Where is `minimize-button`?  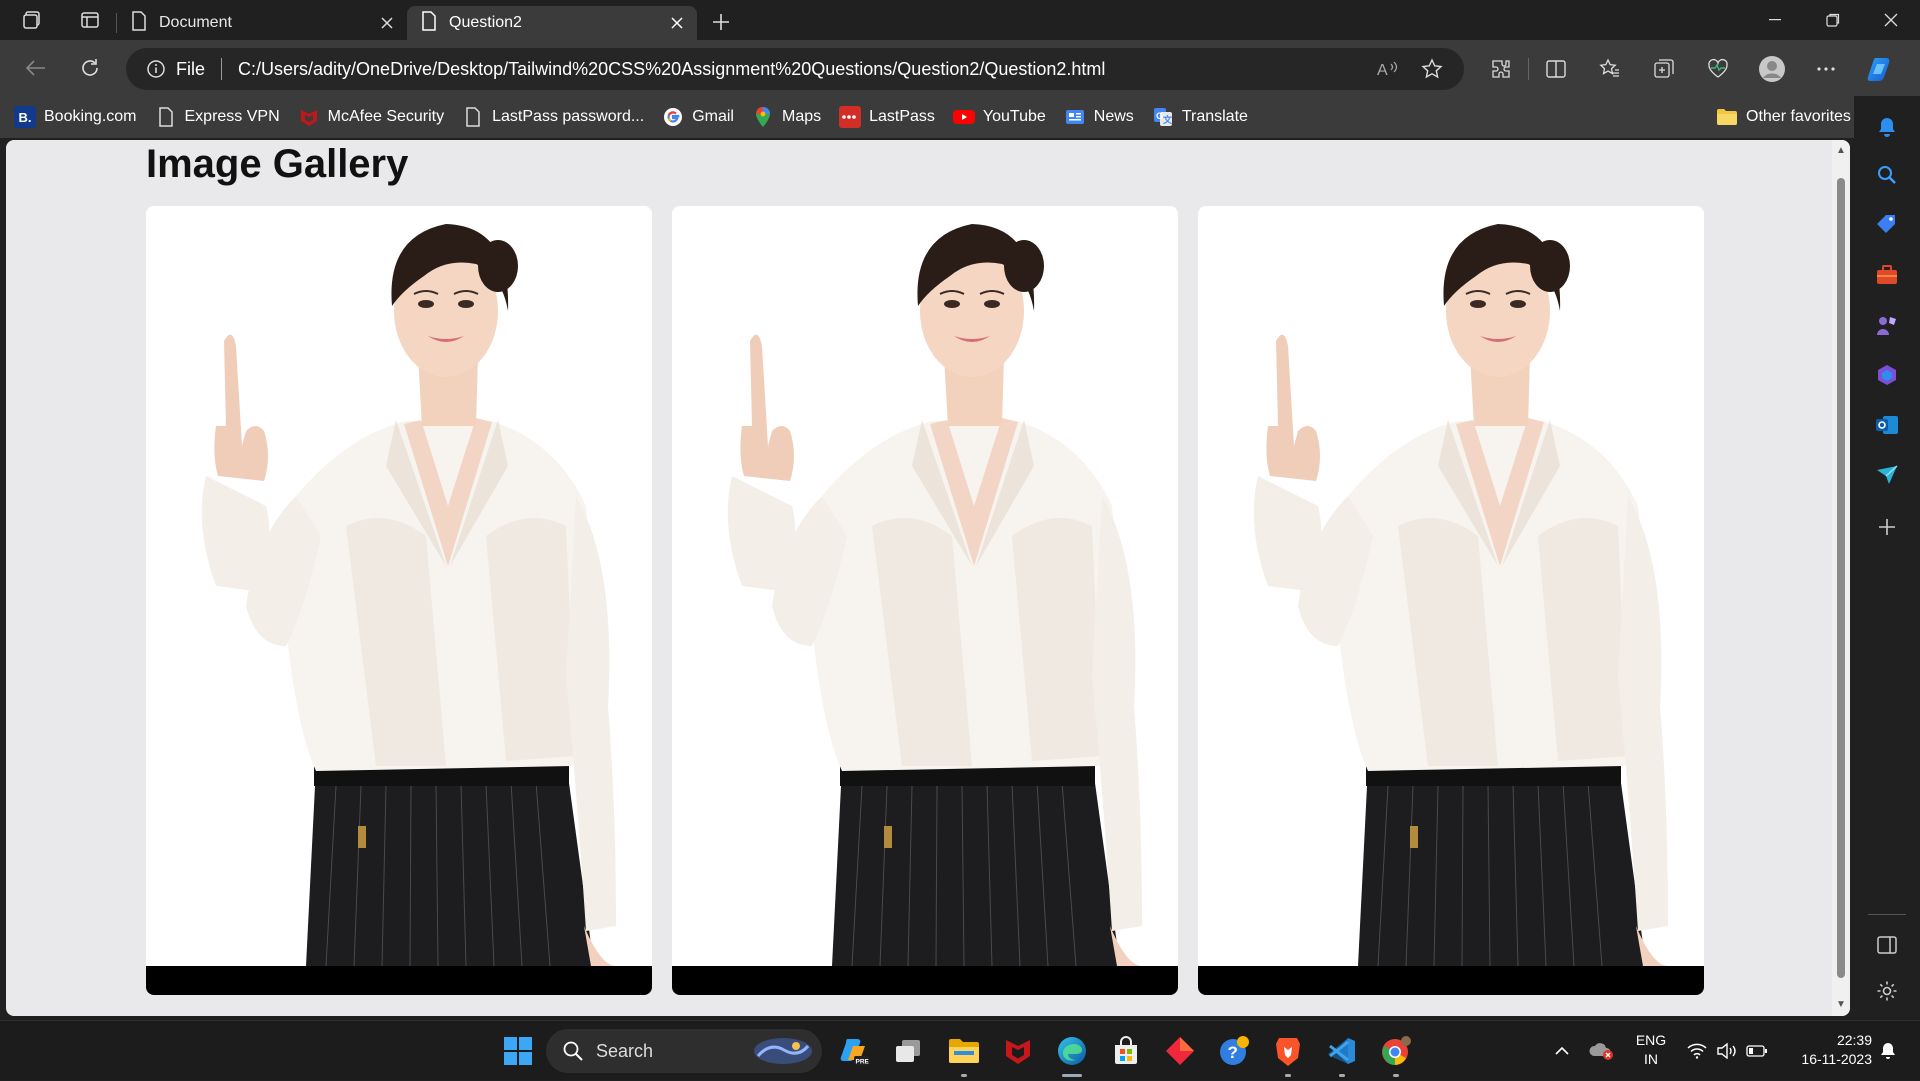 minimize-button is located at coordinates (1775, 20).